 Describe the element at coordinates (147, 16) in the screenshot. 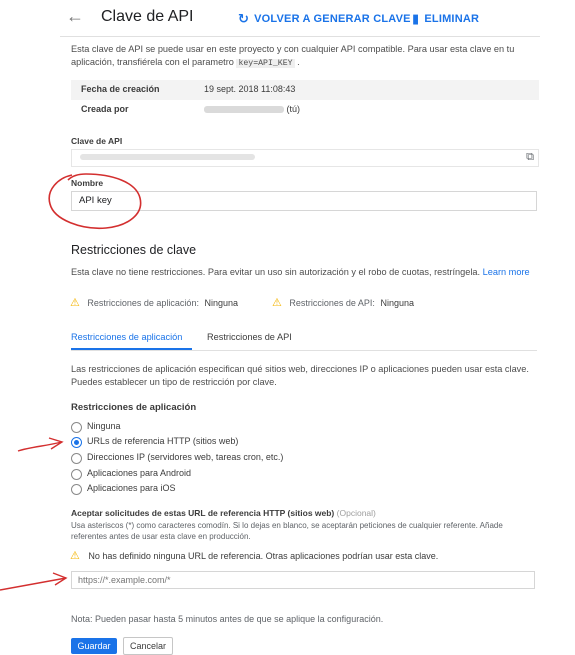

I see `page-title: Clave de API` at that location.